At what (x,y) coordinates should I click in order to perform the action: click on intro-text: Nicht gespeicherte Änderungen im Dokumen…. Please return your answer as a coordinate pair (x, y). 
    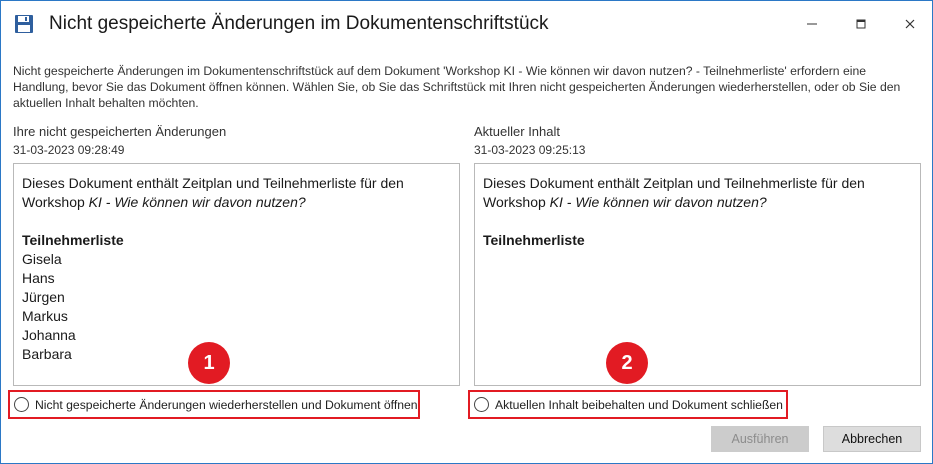
    Looking at the image, I should click on (457, 87).